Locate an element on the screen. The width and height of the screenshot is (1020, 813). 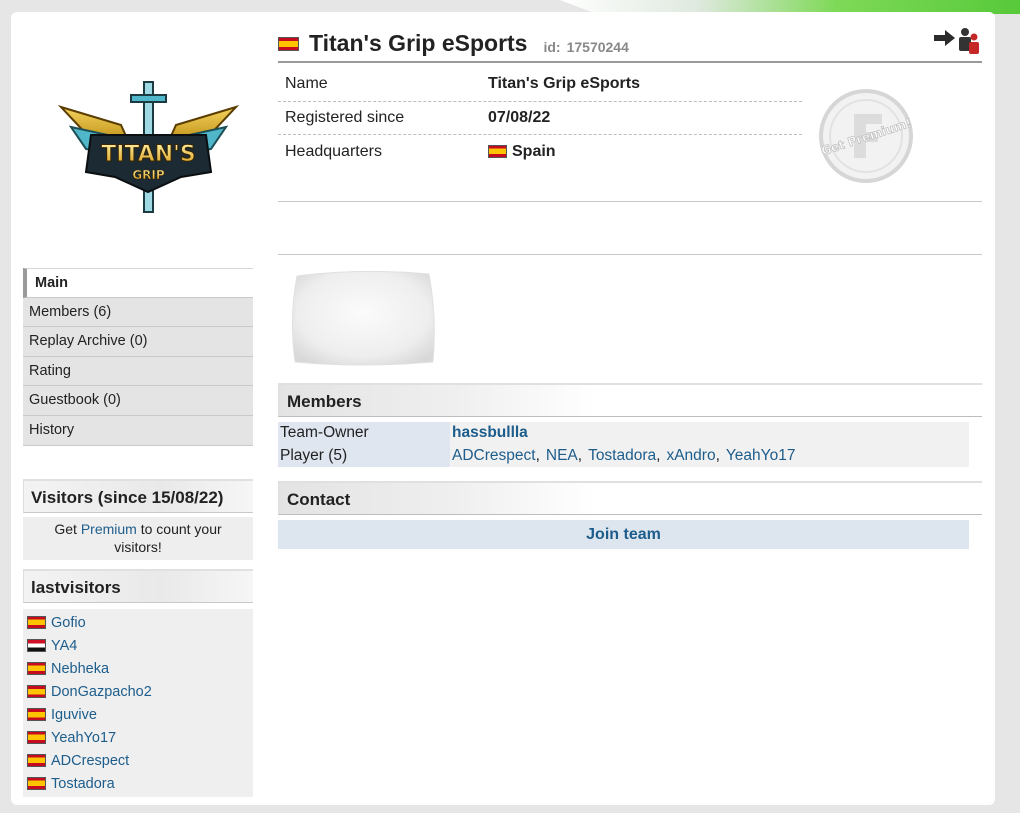
info-row-name: Name Titan's Grip eSports is located at coordinates (540, 85).